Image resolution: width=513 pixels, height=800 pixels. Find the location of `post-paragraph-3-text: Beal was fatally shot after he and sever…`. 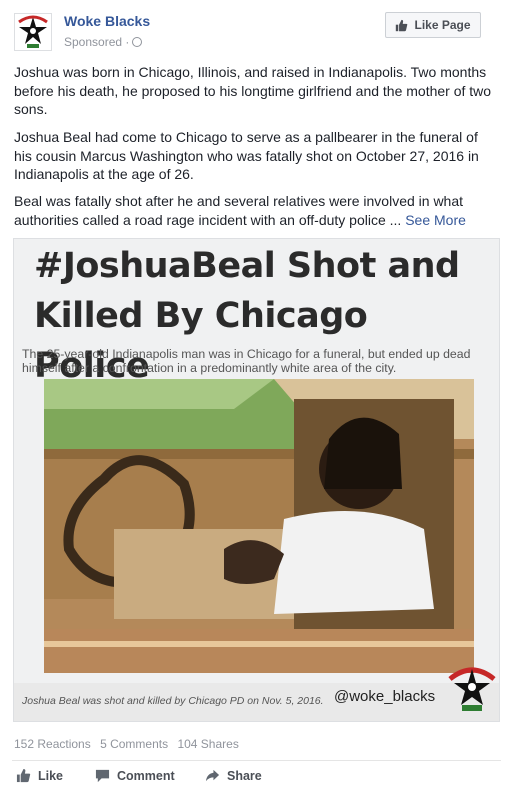

post-paragraph-3-text: Beal was fatally shot after he and sever… is located at coordinates (239, 210).